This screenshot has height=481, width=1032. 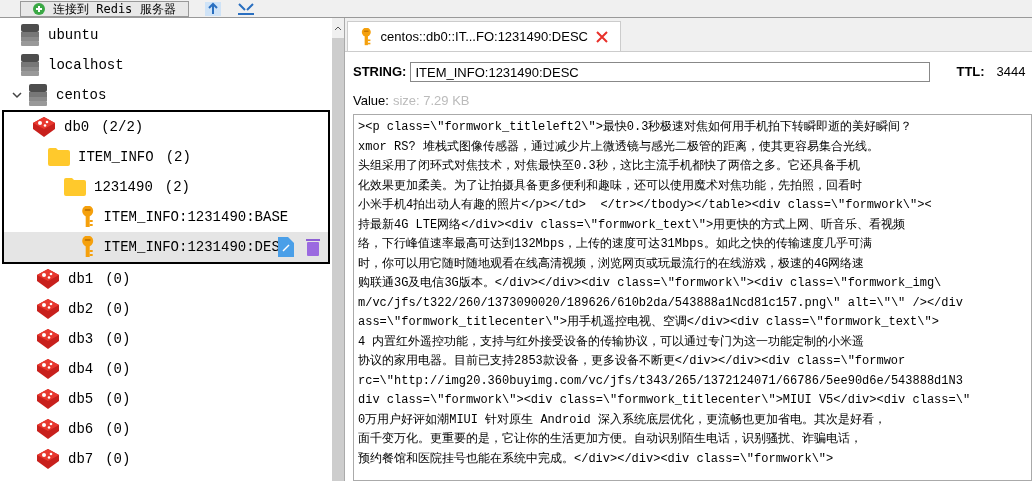 I want to click on tree-item: db2 (0), so click(x=170, y=309).